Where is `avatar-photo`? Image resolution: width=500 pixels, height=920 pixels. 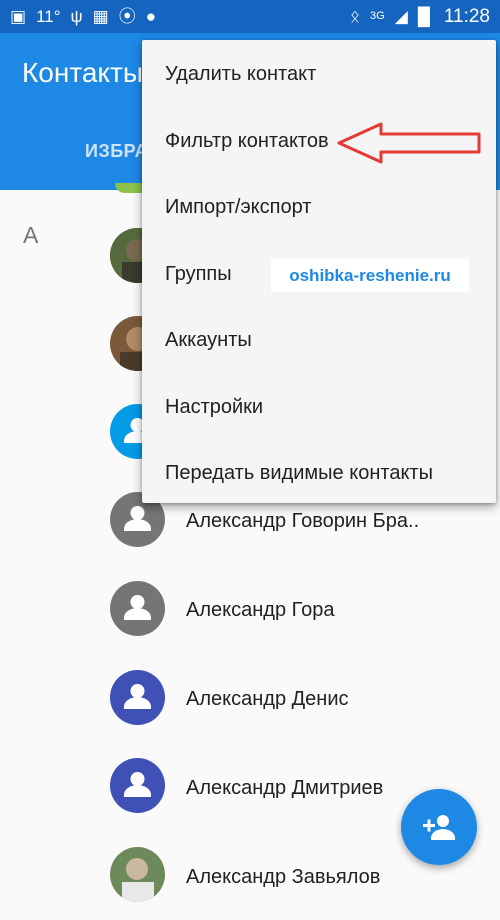
avatar-photo is located at coordinates (137, 874).